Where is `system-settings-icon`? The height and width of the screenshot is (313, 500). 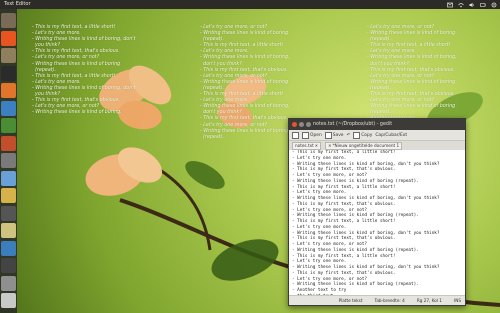 system-settings-icon is located at coordinates (8, 160).